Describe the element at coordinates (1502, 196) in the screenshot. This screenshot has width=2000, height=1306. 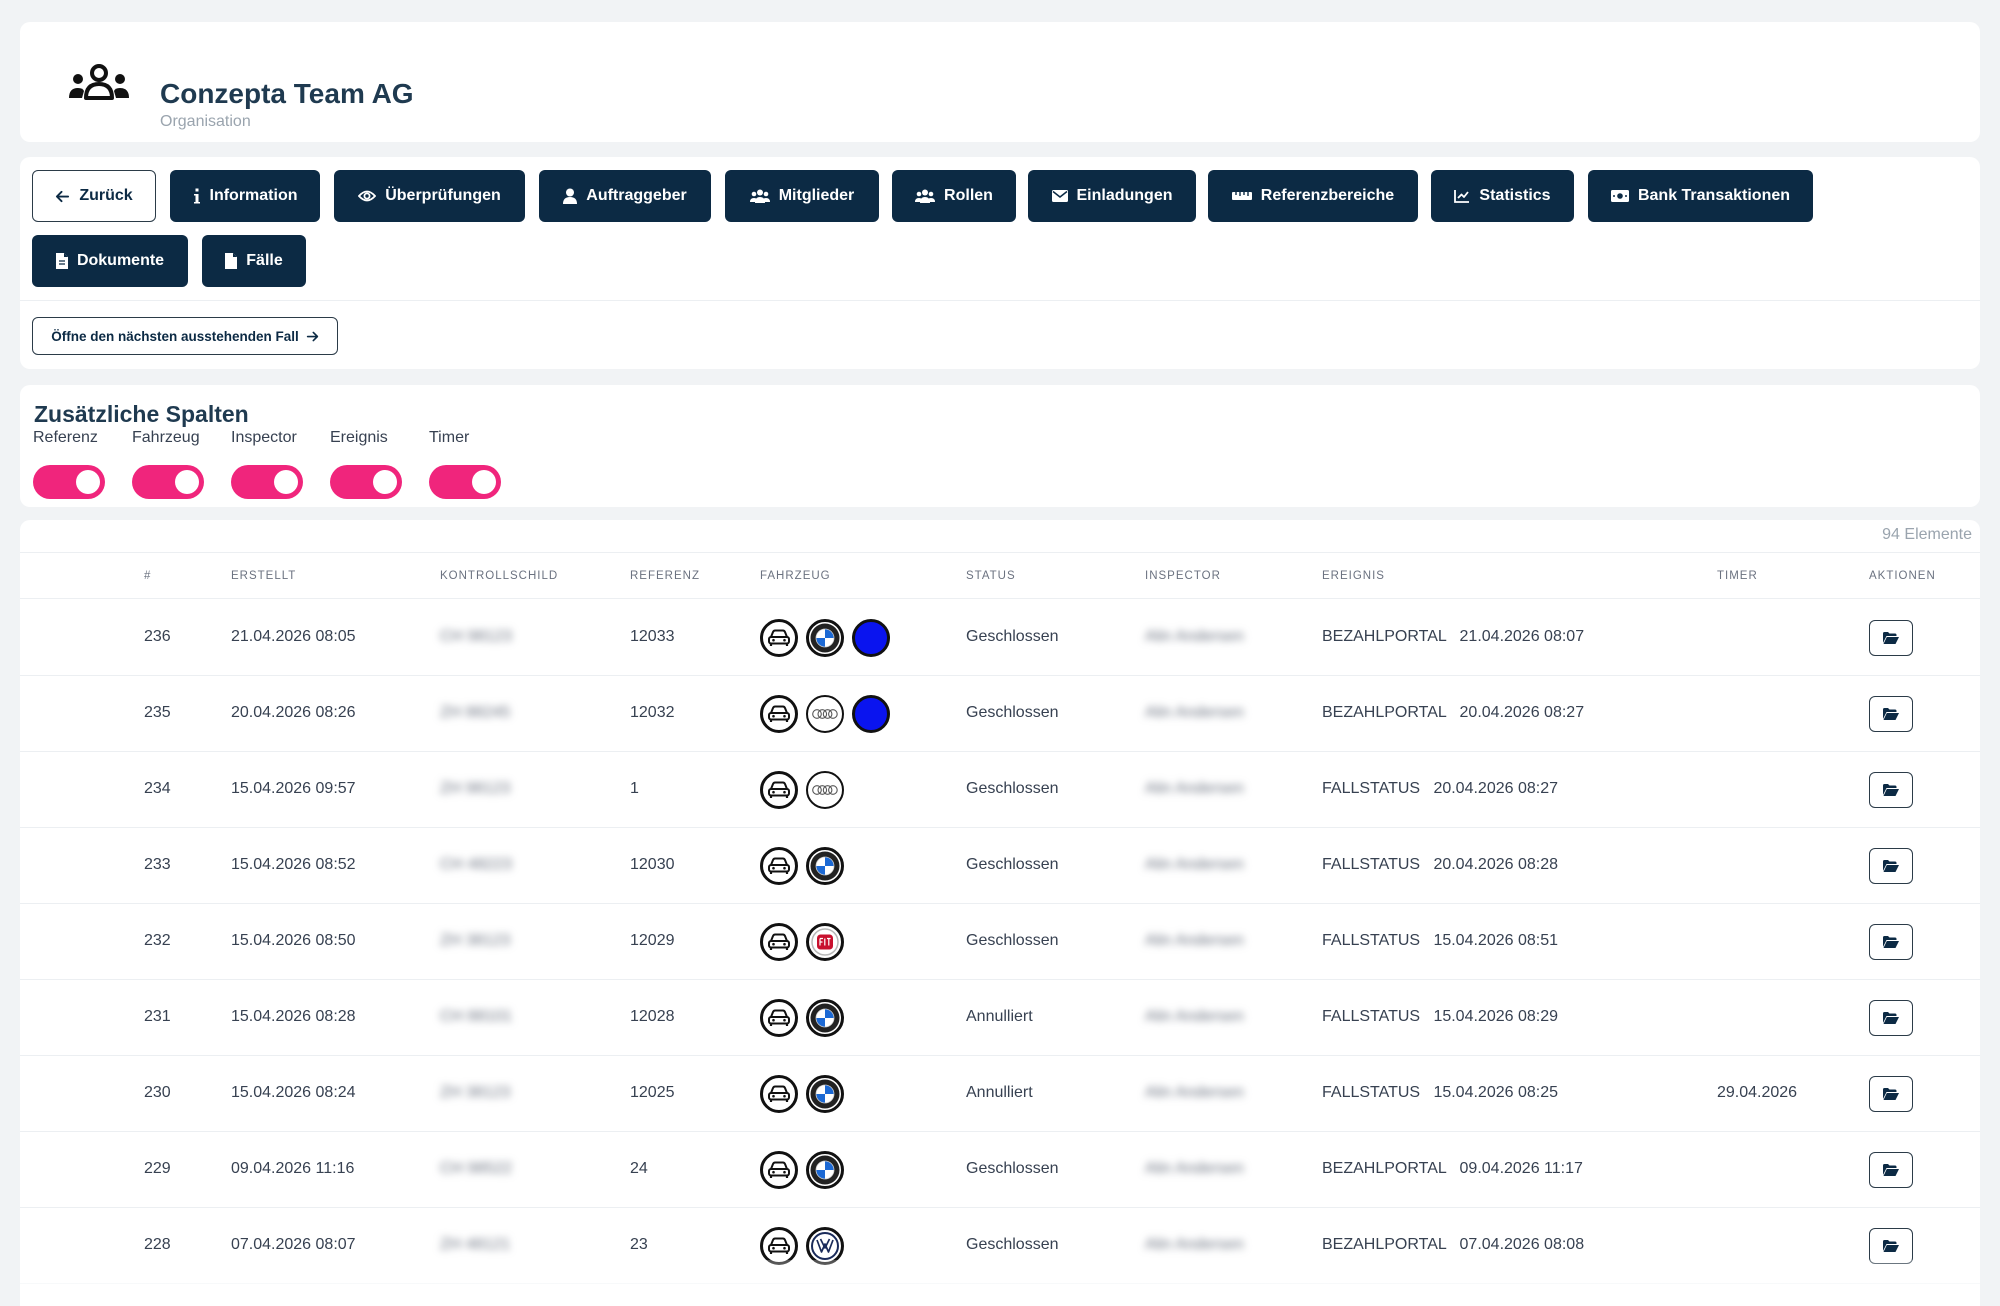
I see `statistics-button: Statistics` at that location.